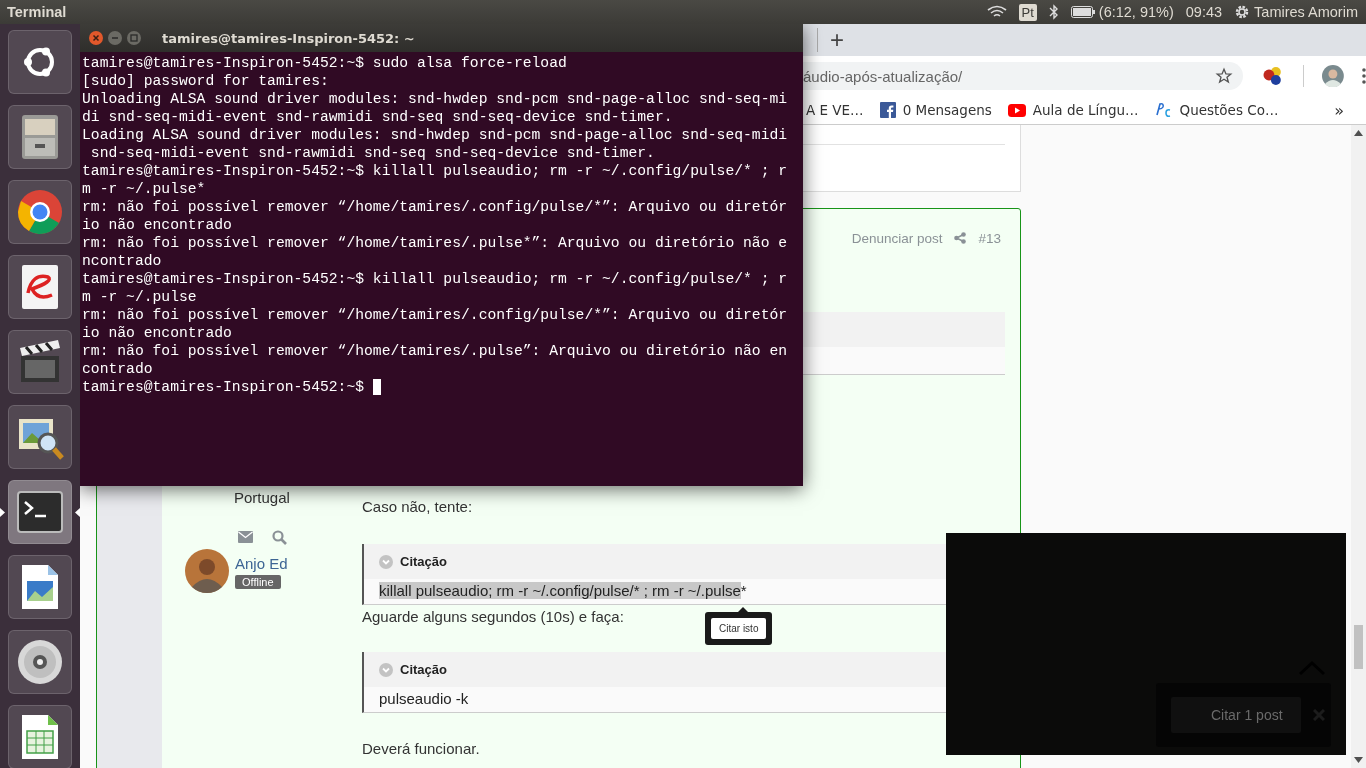 The image size is (1366, 768). What do you see at coordinates (288, 38) in the screenshot?
I see `window-title: tamires@tamires-Inspiron-5452: ~` at bounding box center [288, 38].